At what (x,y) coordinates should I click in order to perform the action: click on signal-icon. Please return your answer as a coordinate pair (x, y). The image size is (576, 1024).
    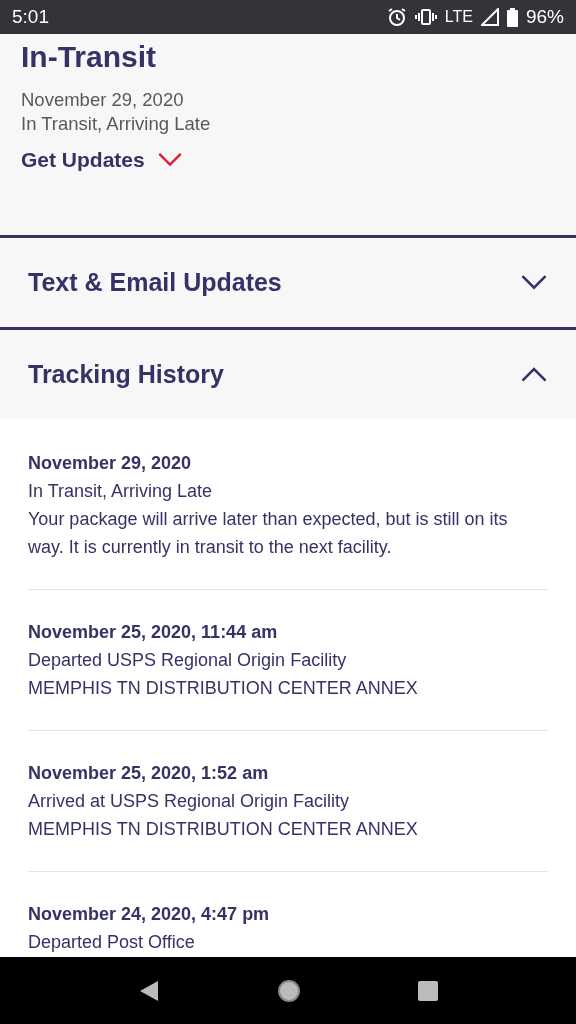
    Looking at the image, I should click on (489, 17).